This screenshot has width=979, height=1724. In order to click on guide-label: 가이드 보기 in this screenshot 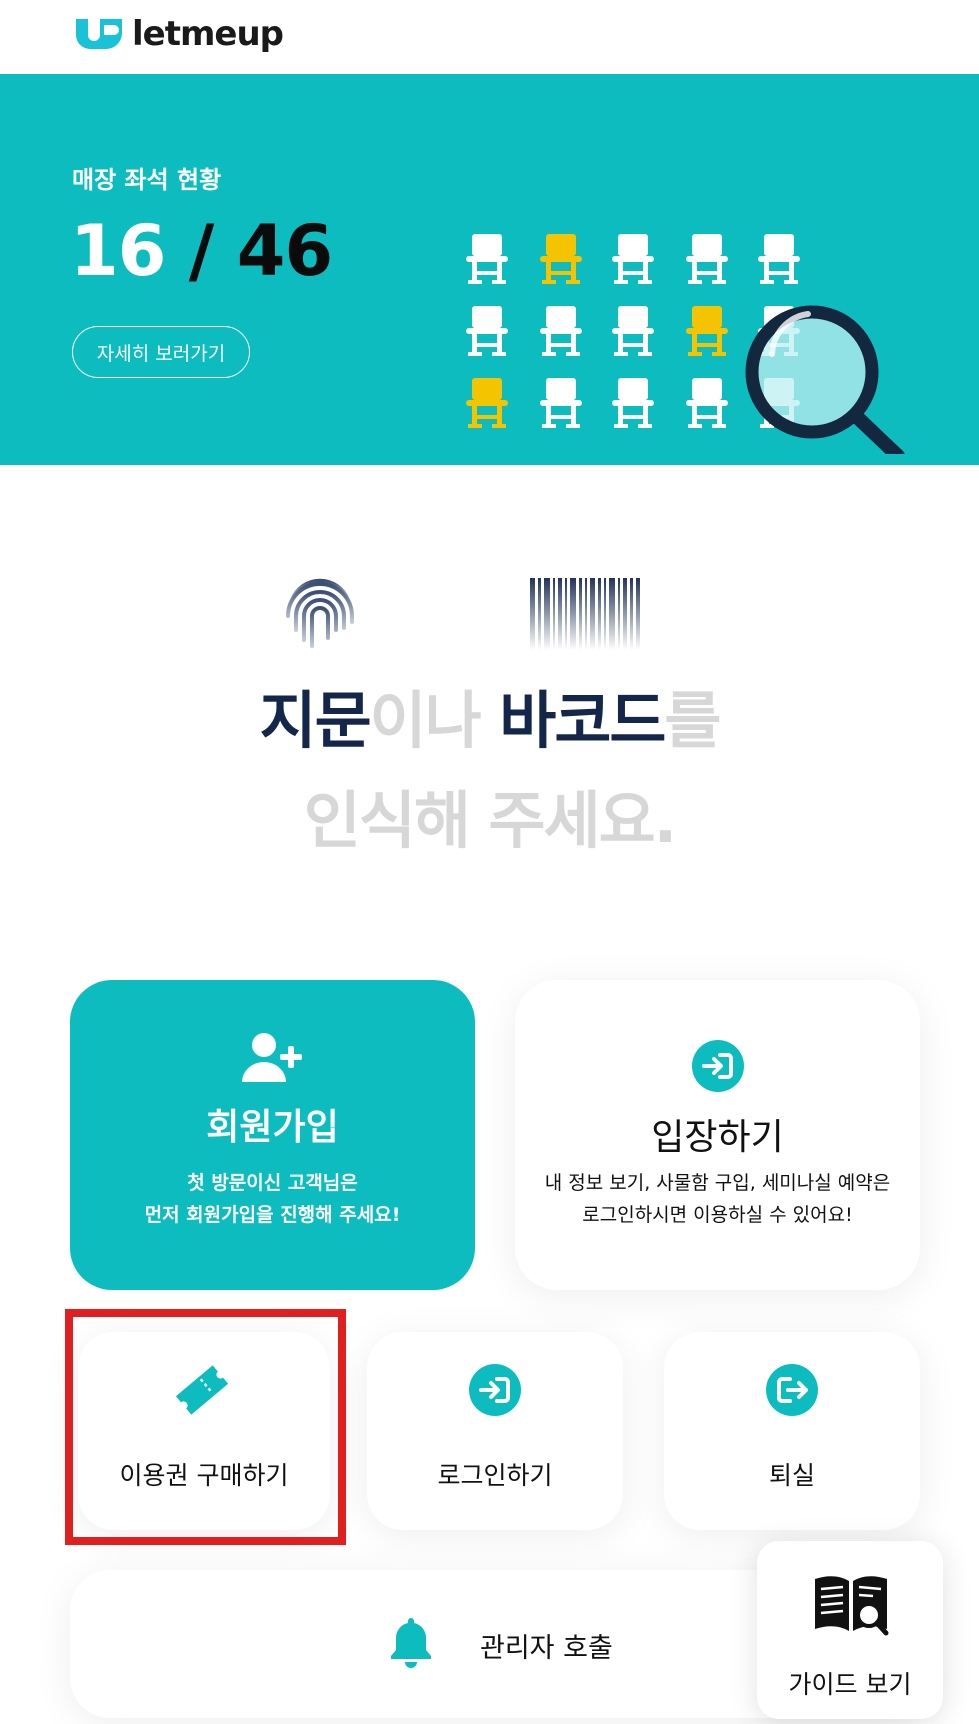, I will do `click(850, 1684)`.